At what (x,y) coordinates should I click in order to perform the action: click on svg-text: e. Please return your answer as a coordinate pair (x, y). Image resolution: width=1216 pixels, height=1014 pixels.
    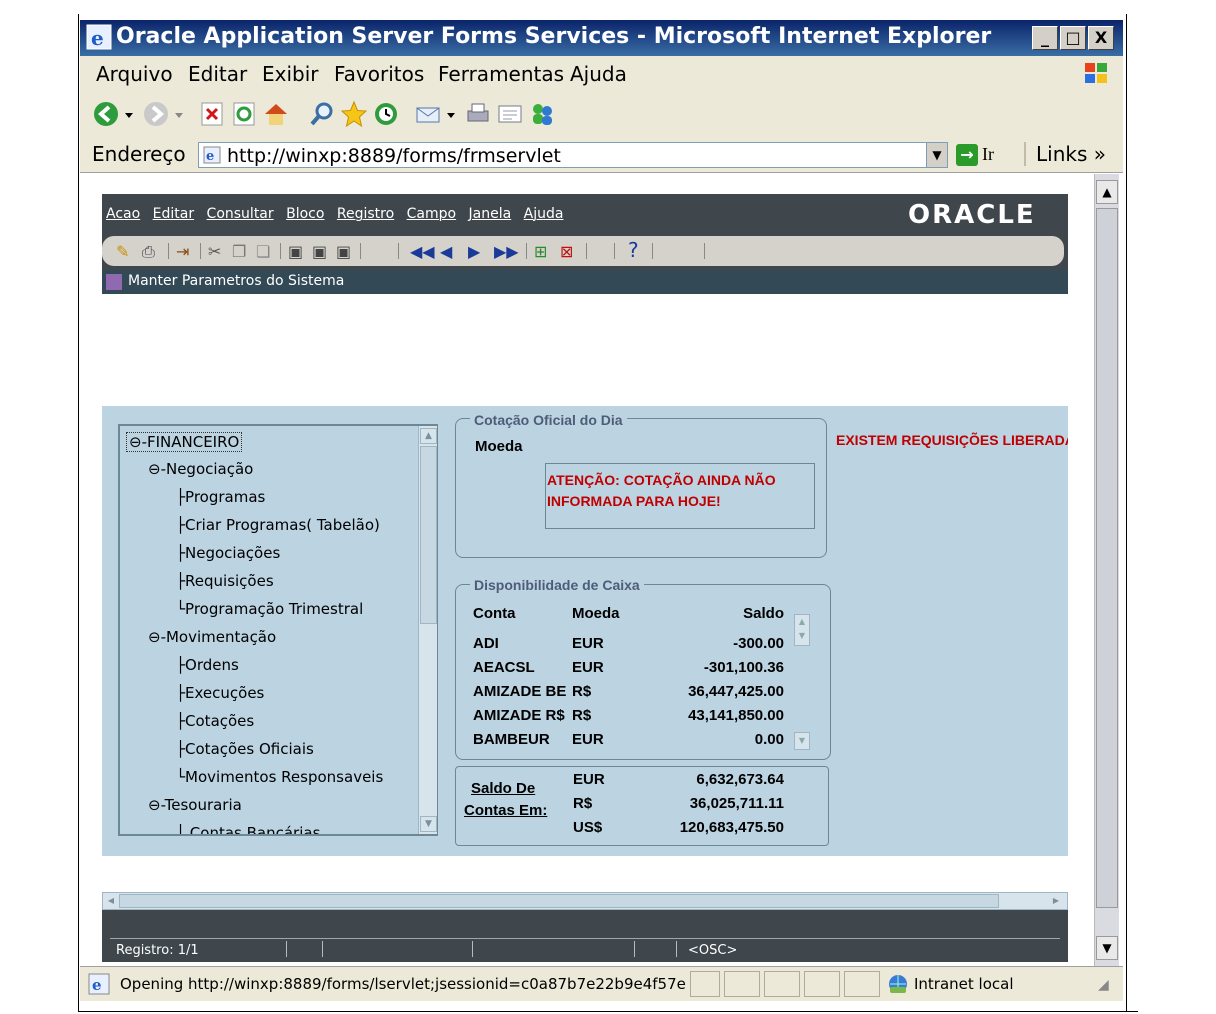
    Looking at the image, I should click on (97, 985).